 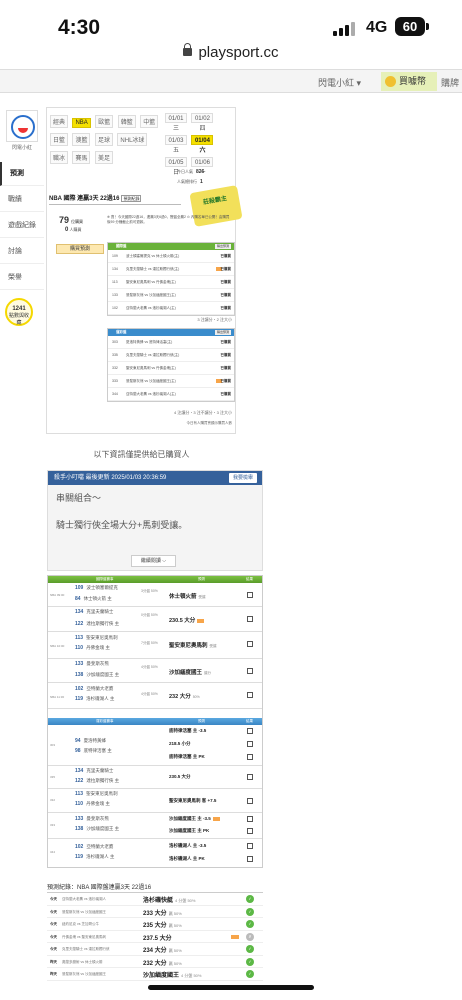 What do you see at coordinates (59, 121) in the screenshot?
I see `league-tab: 經典` at bounding box center [59, 121].